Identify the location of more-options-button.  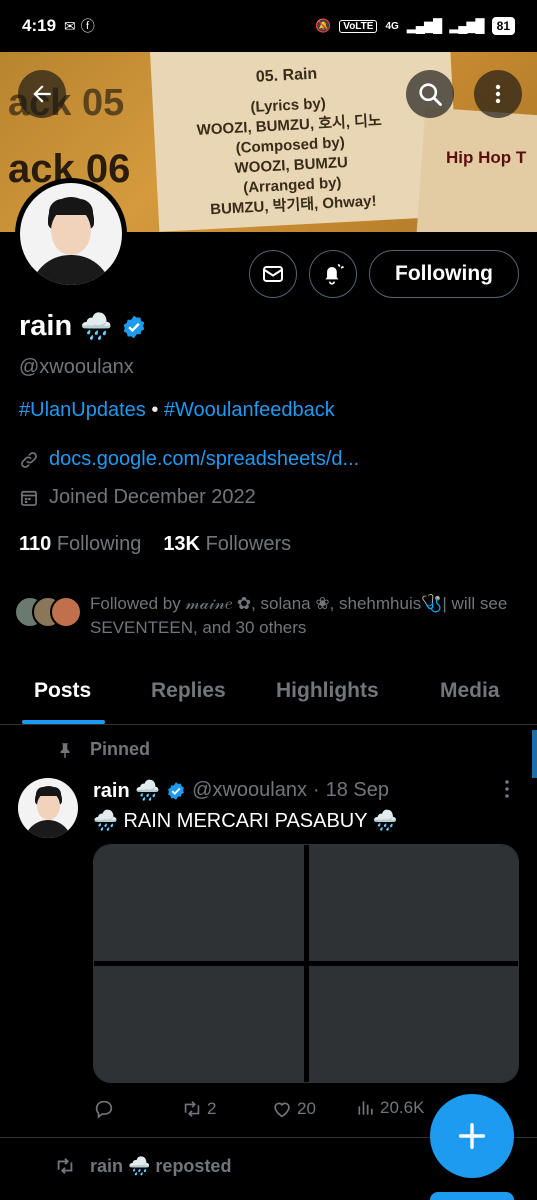
(498, 94).